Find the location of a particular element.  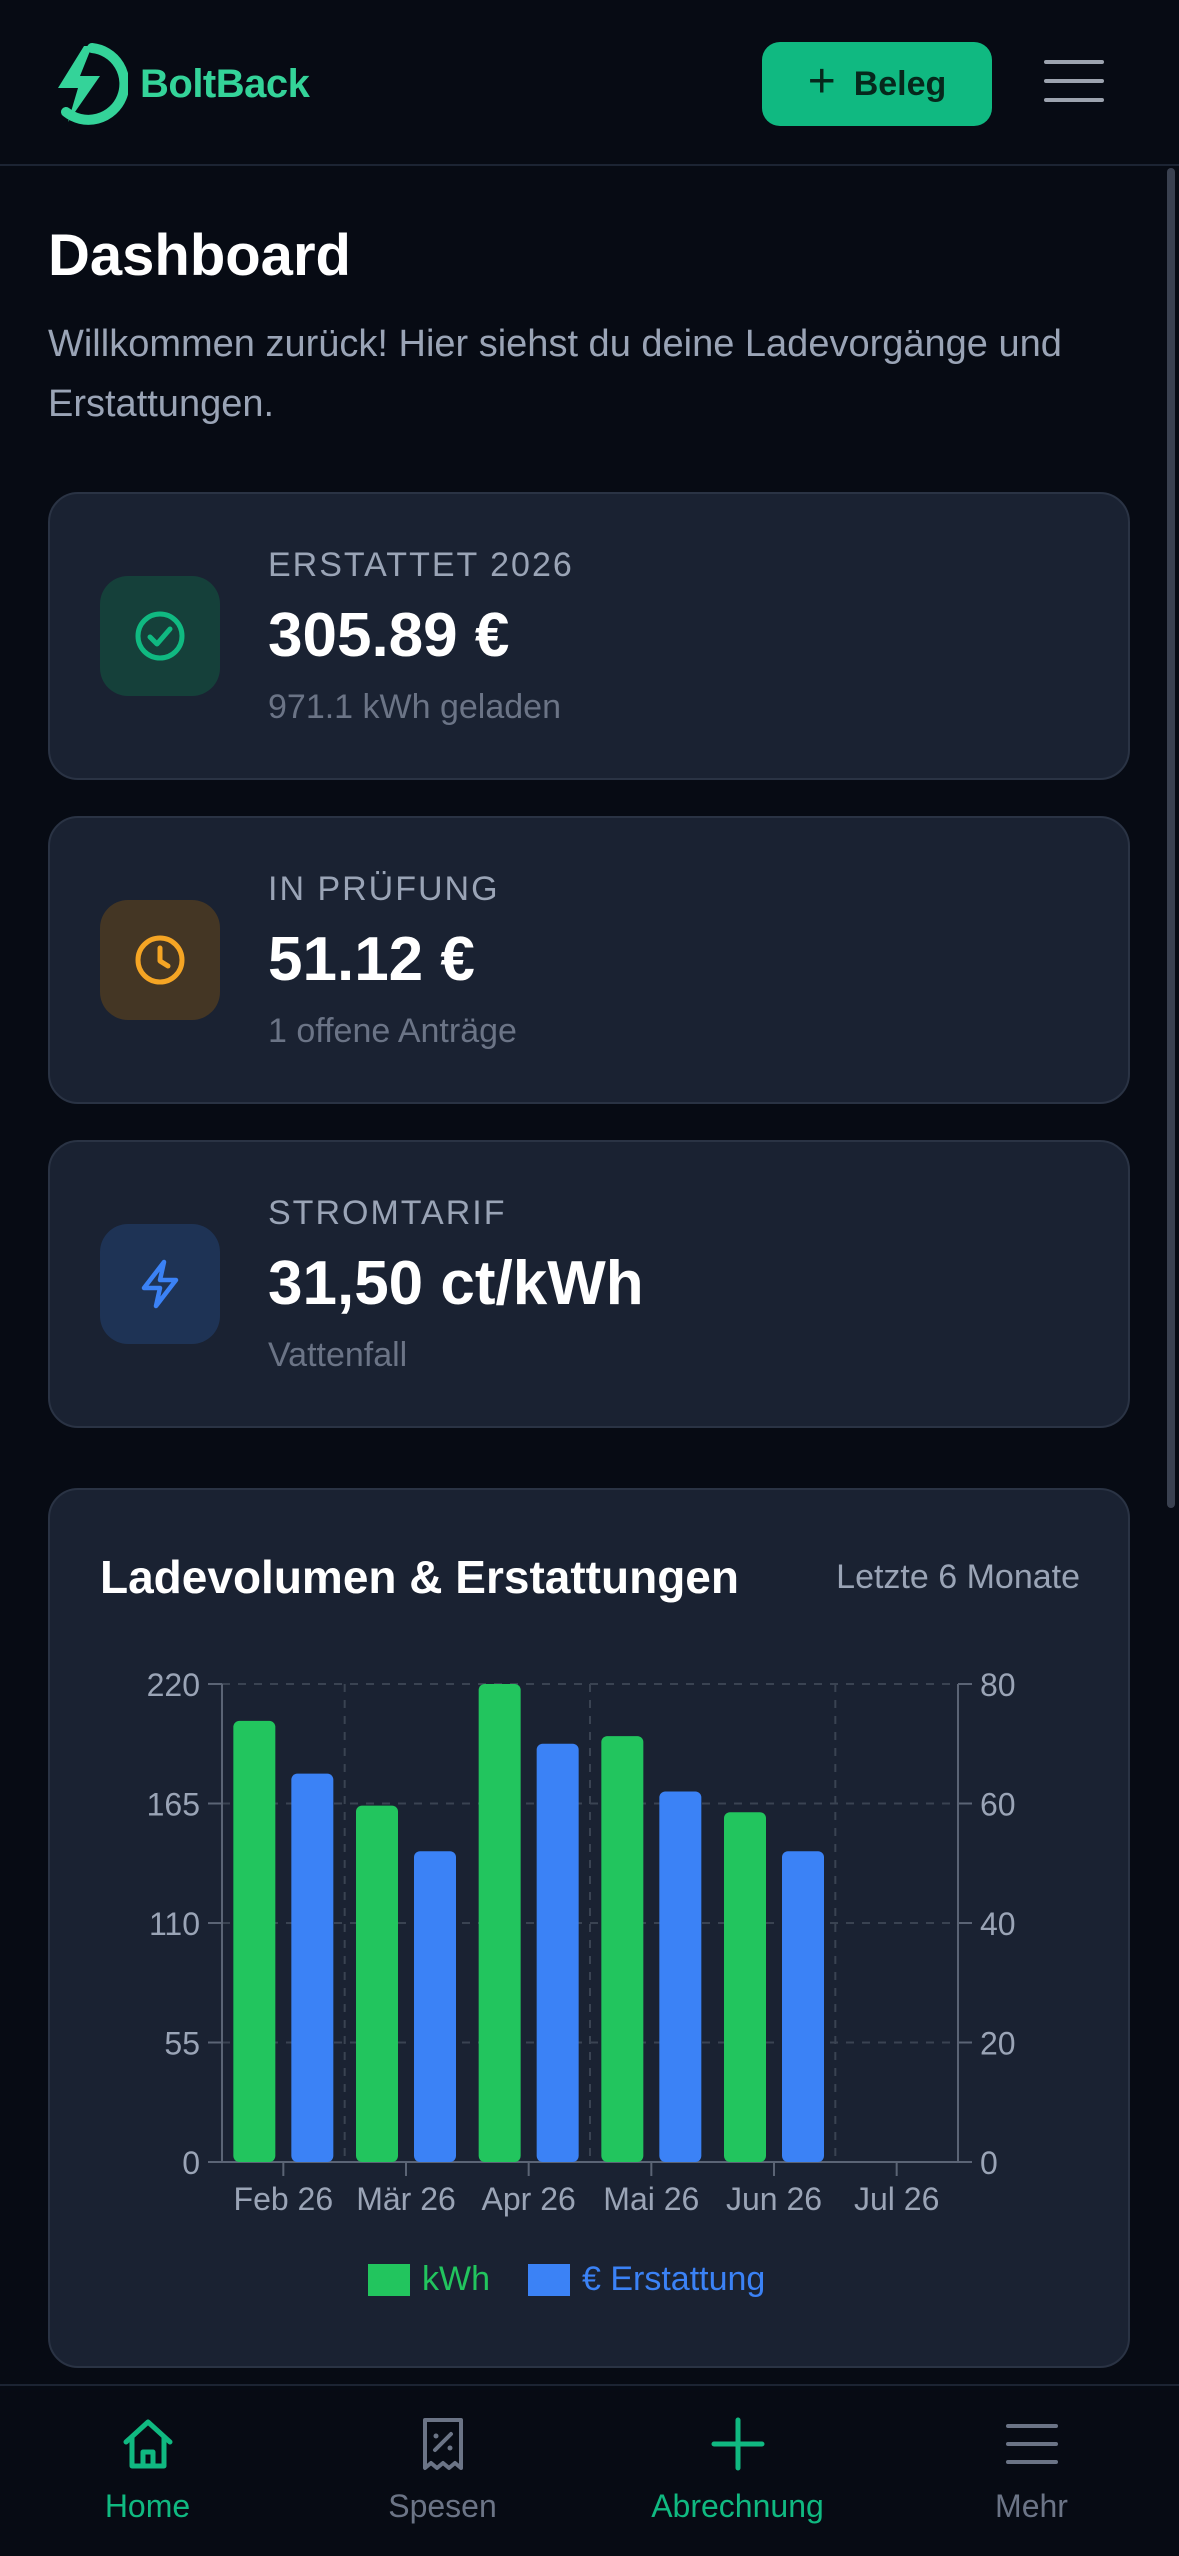

card-label: ERSTATTET 2026 is located at coordinates (421, 565).